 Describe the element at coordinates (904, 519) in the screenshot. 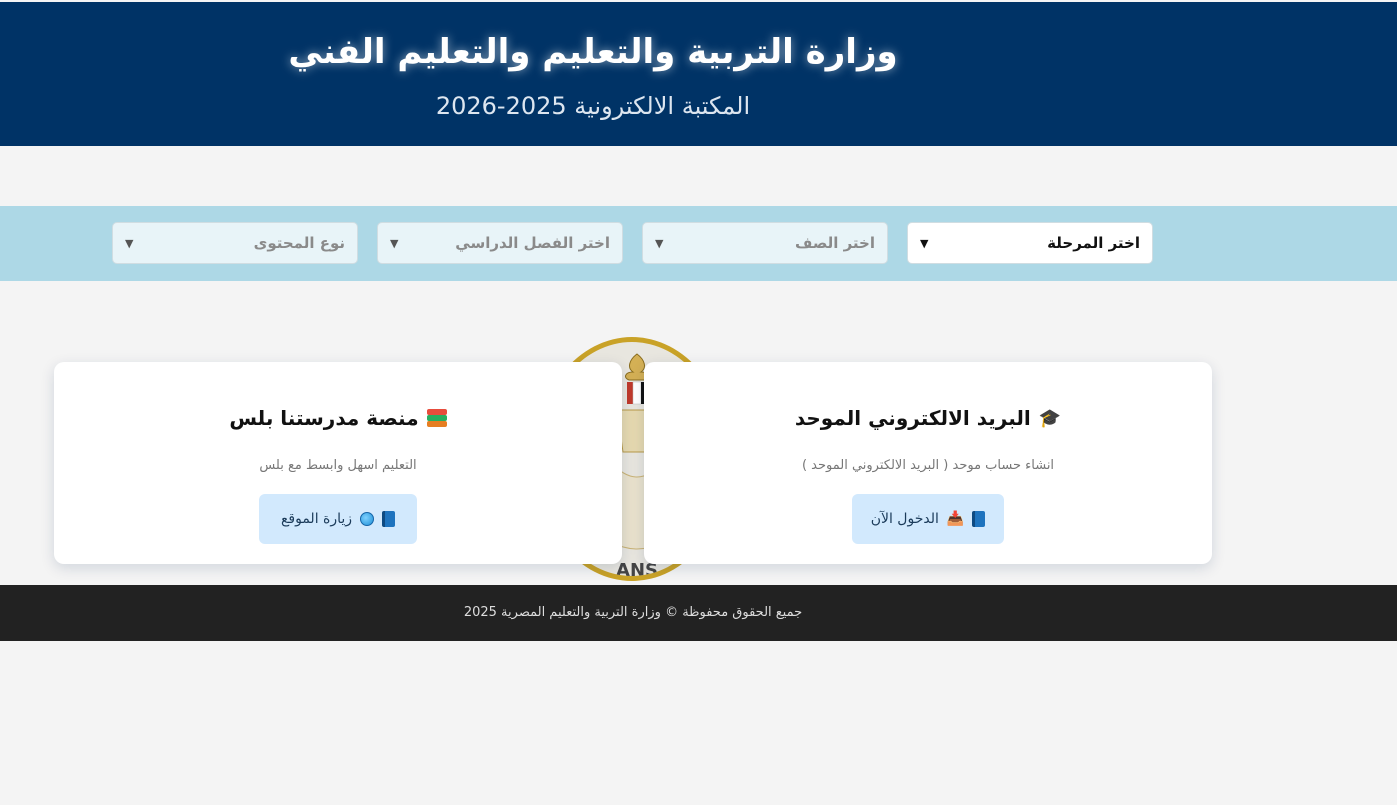

I see `login-now-button-label: الدخول الآن` at that location.